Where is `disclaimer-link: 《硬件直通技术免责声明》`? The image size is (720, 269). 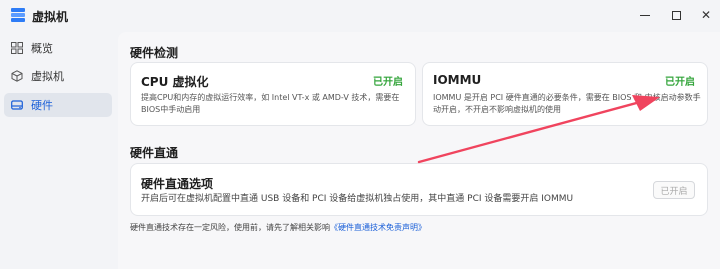 disclaimer-link: 《硬件直通技术免责声明》 is located at coordinates (378, 227).